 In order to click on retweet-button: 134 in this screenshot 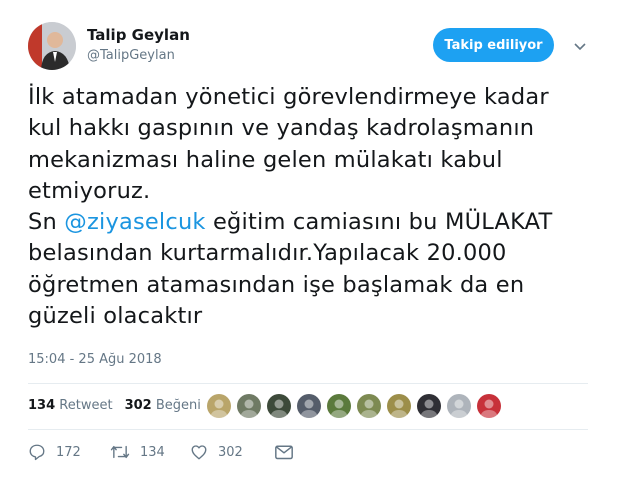, I will do `click(150, 452)`.